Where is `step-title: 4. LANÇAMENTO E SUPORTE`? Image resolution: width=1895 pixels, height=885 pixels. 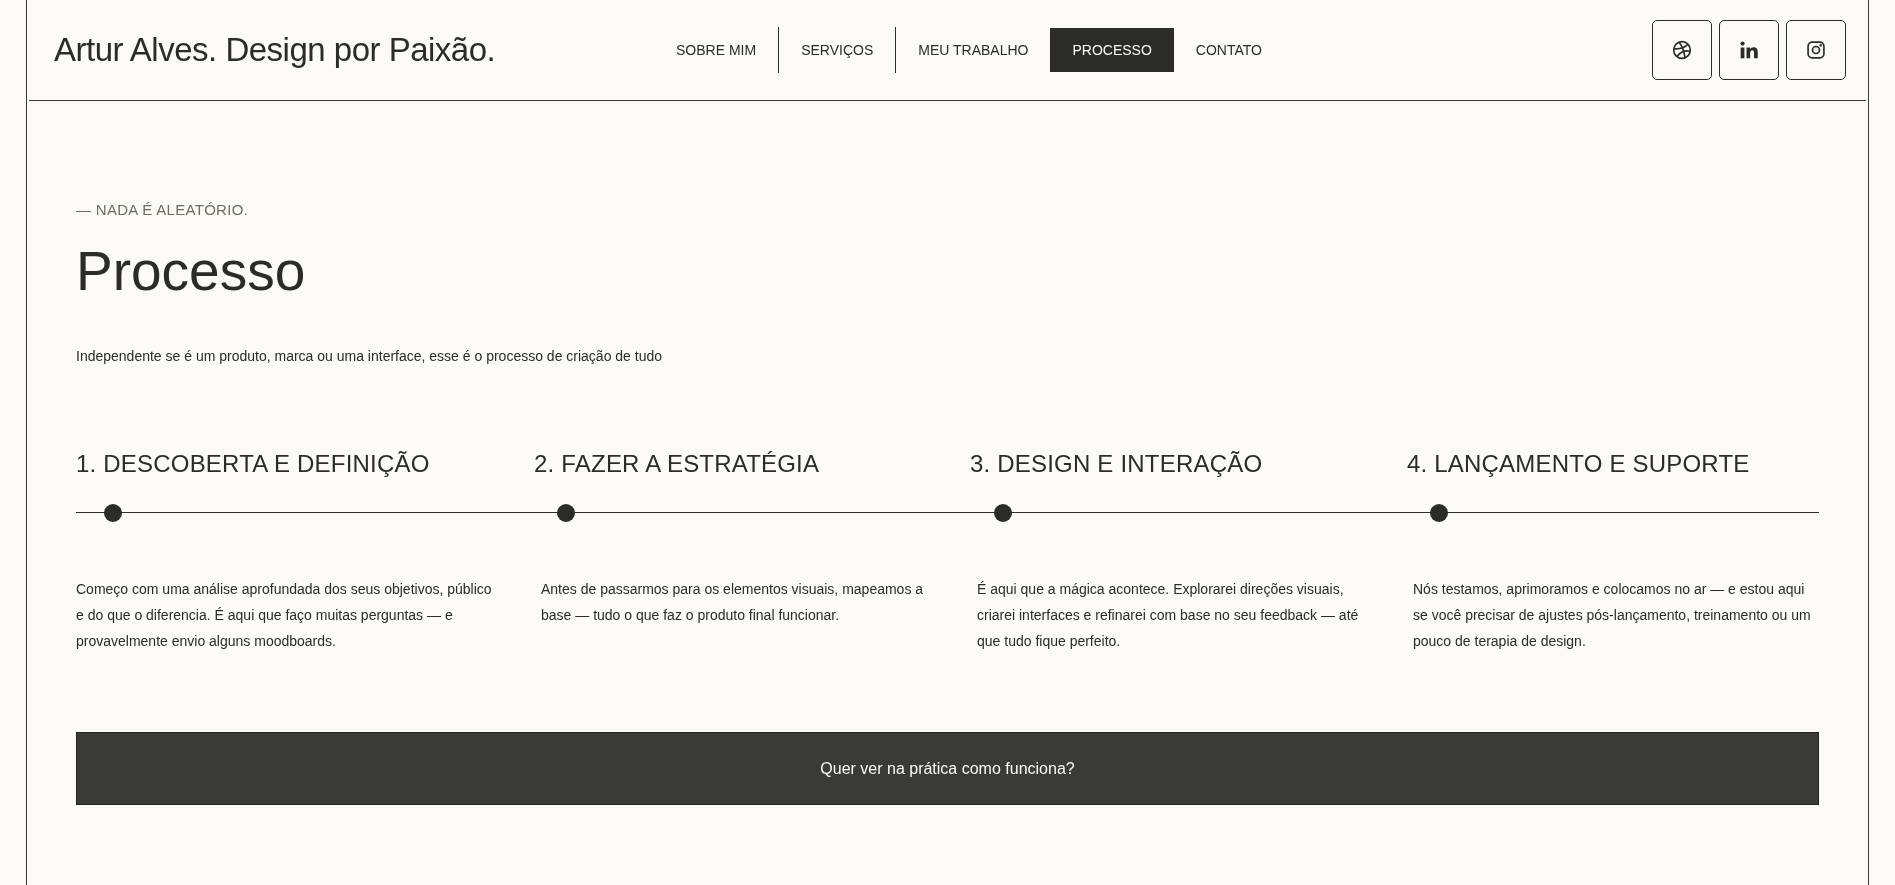
step-title: 4. LANÇAMENTO E SUPORTE is located at coordinates (1579, 464).